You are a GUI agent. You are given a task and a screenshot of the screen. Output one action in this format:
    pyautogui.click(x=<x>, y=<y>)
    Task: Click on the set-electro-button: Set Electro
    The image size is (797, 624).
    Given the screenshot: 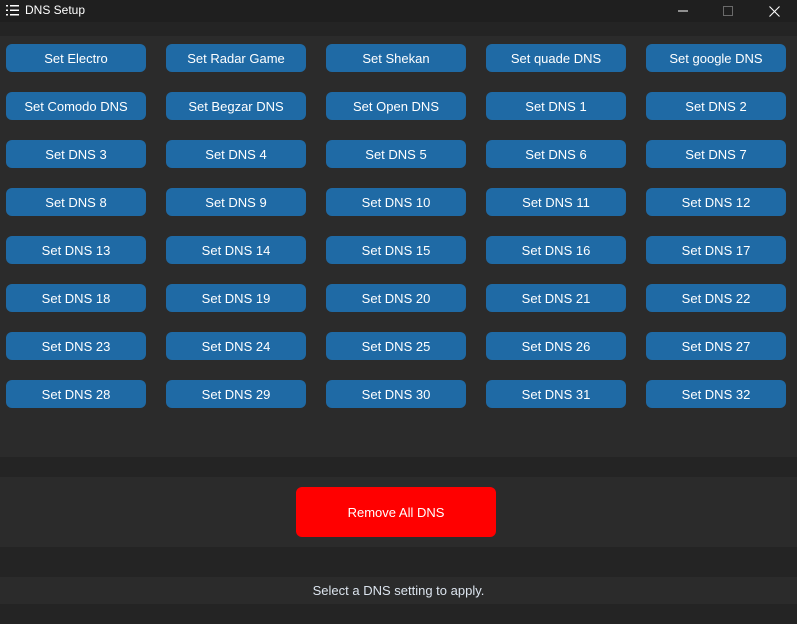 What is the action you would take?
    pyautogui.click(x=76, y=58)
    